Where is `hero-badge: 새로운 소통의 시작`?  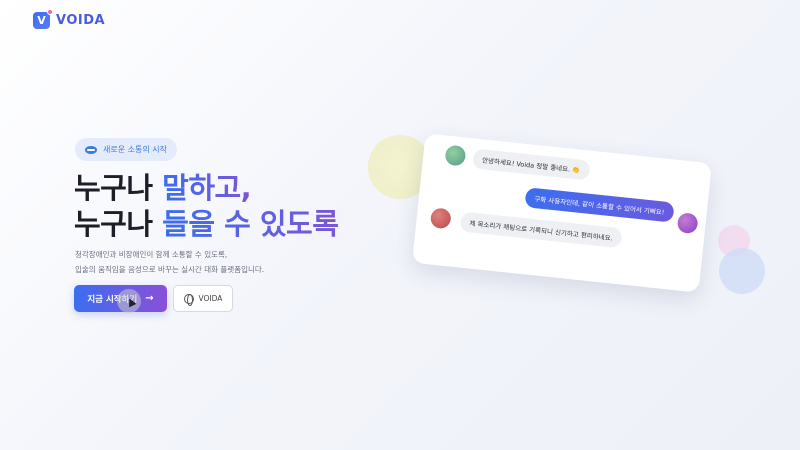
hero-badge: 새로운 소통의 시작 is located at coordinates (126, 149).